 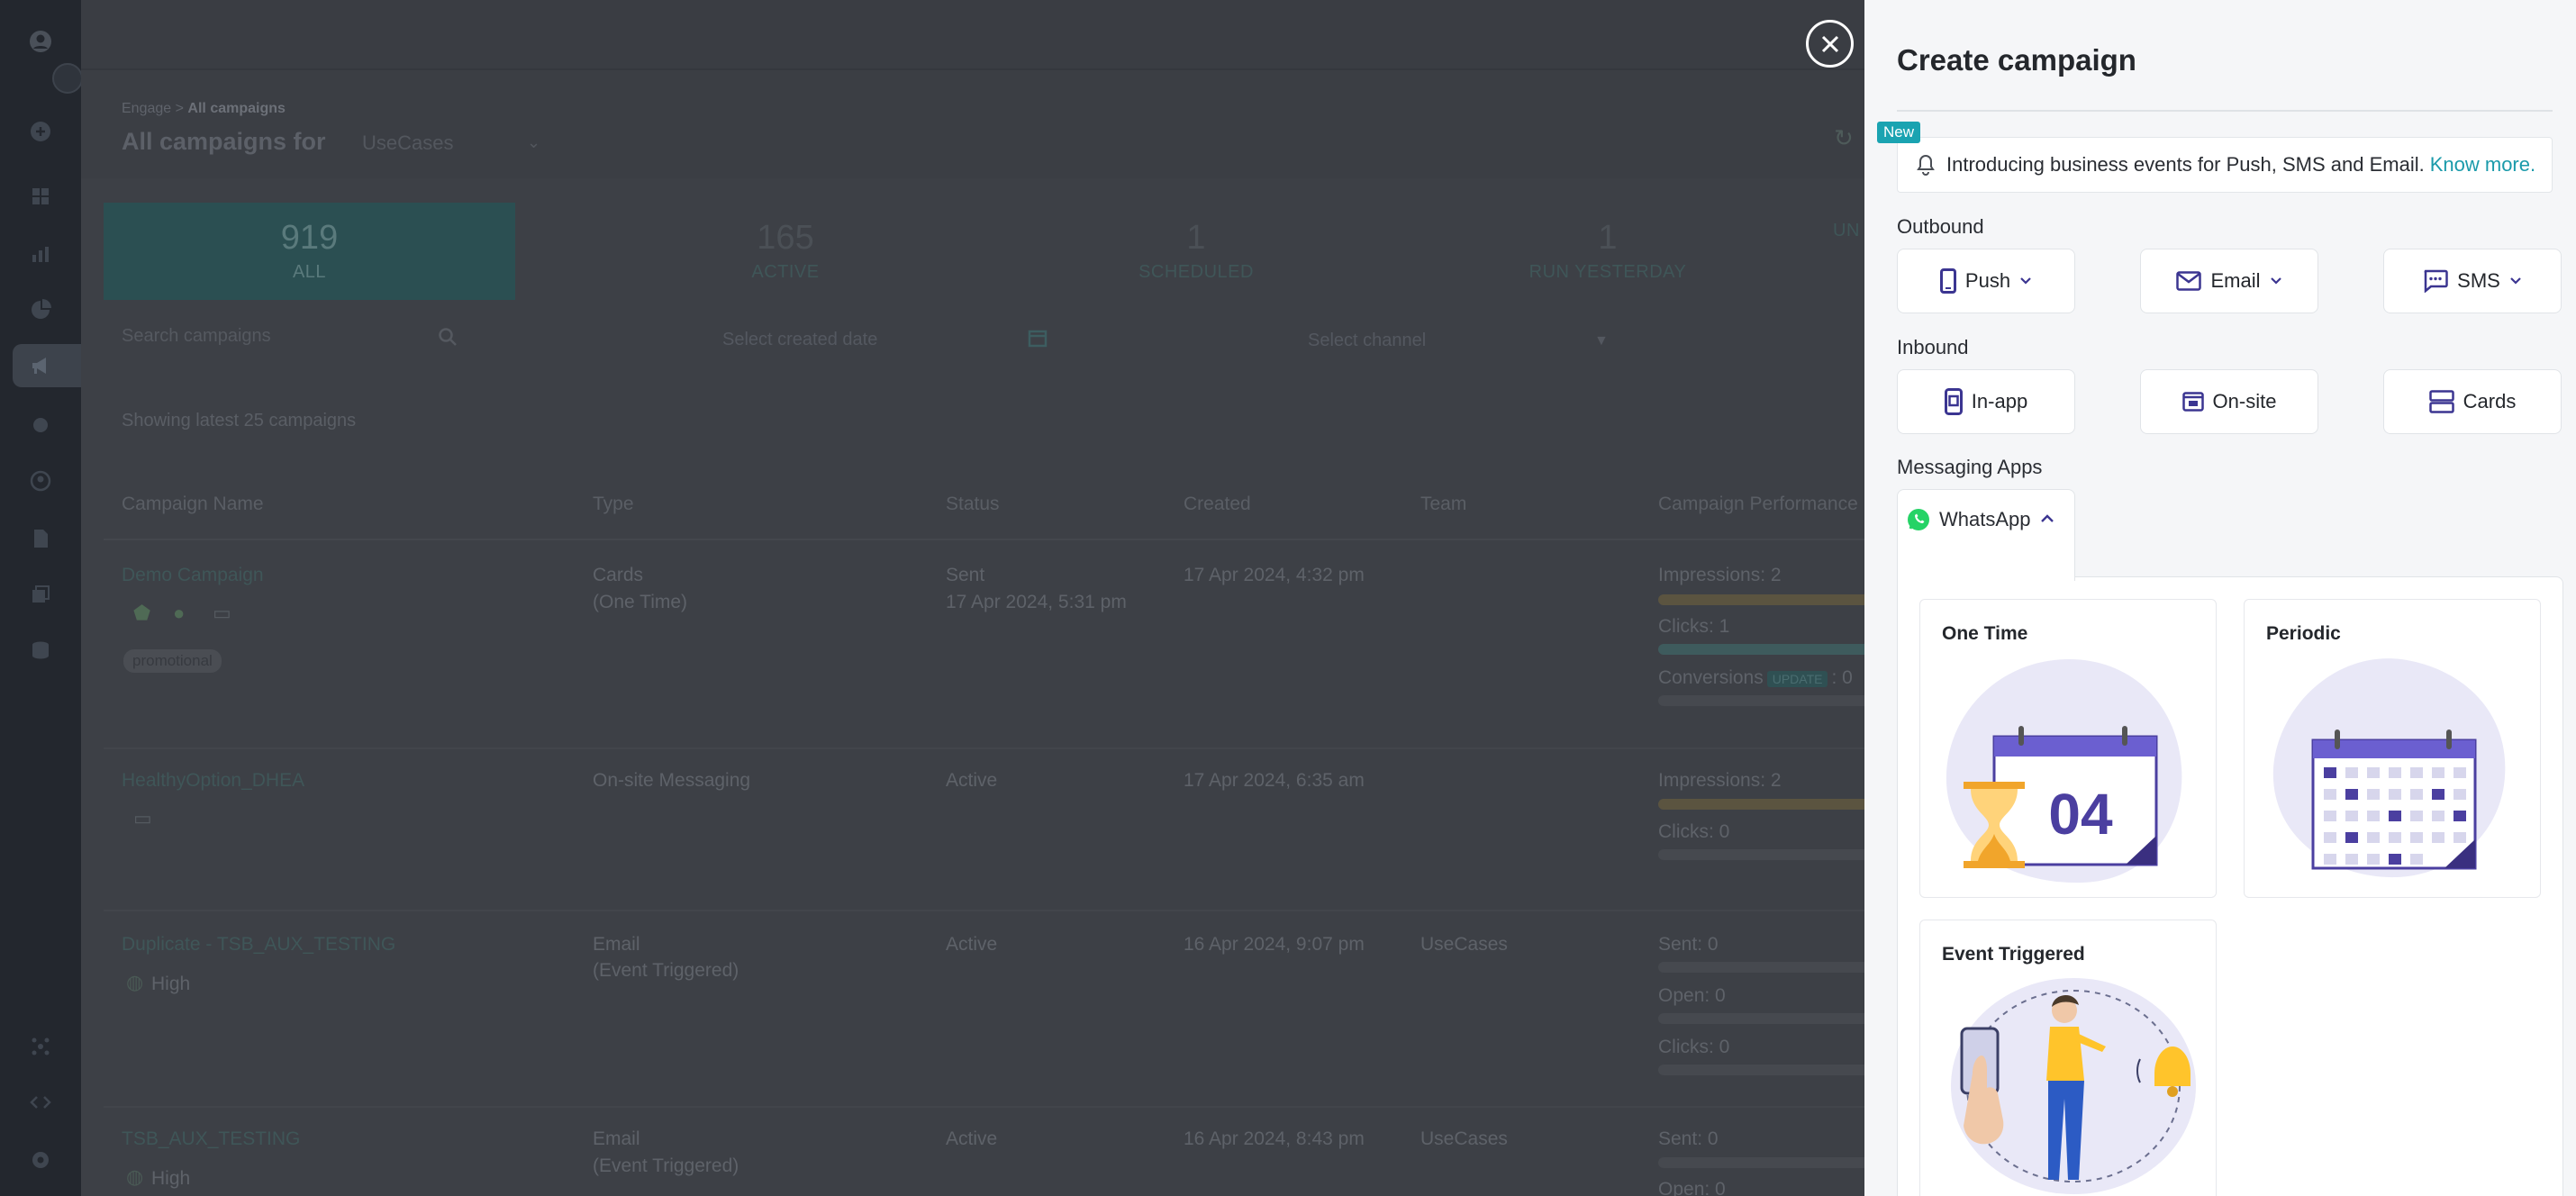 What do you see at coordinates (2472, 401) in the screenshot?
I see `cards-button: Cards` at bounding box center [2472, 401].